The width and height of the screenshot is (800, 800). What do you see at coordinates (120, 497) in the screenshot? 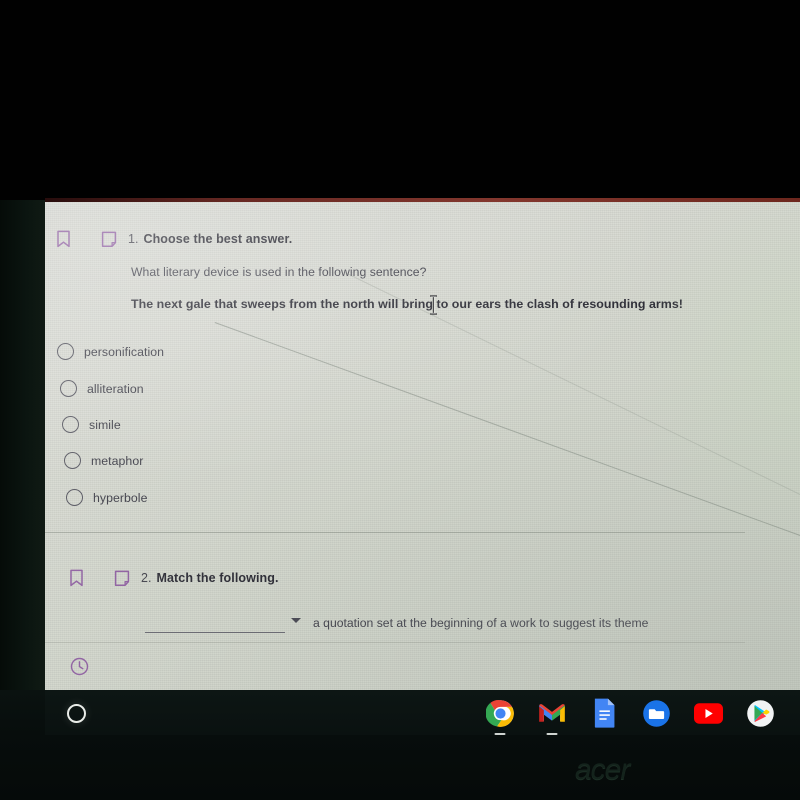
I see `option-label: hyperbole` at bounding box center [120, 497].